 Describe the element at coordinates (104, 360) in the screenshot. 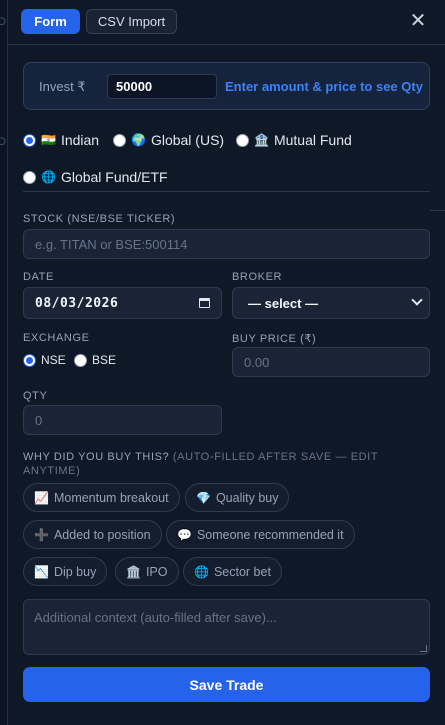

I see `exchange-option-label: BSE` at that location.